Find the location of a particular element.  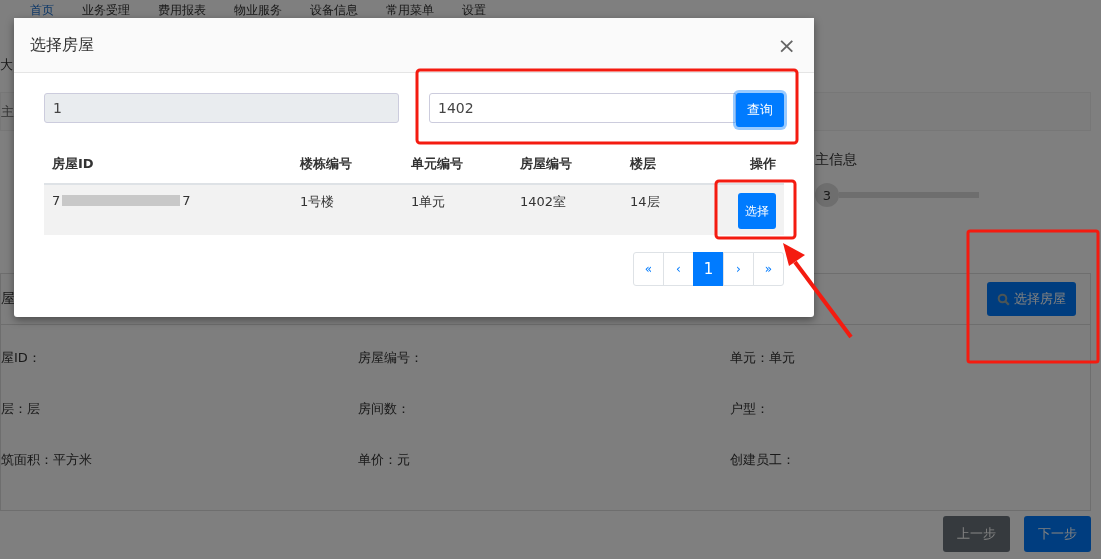

column-header: 楼栋编号 is located at coordinates (326, 163).